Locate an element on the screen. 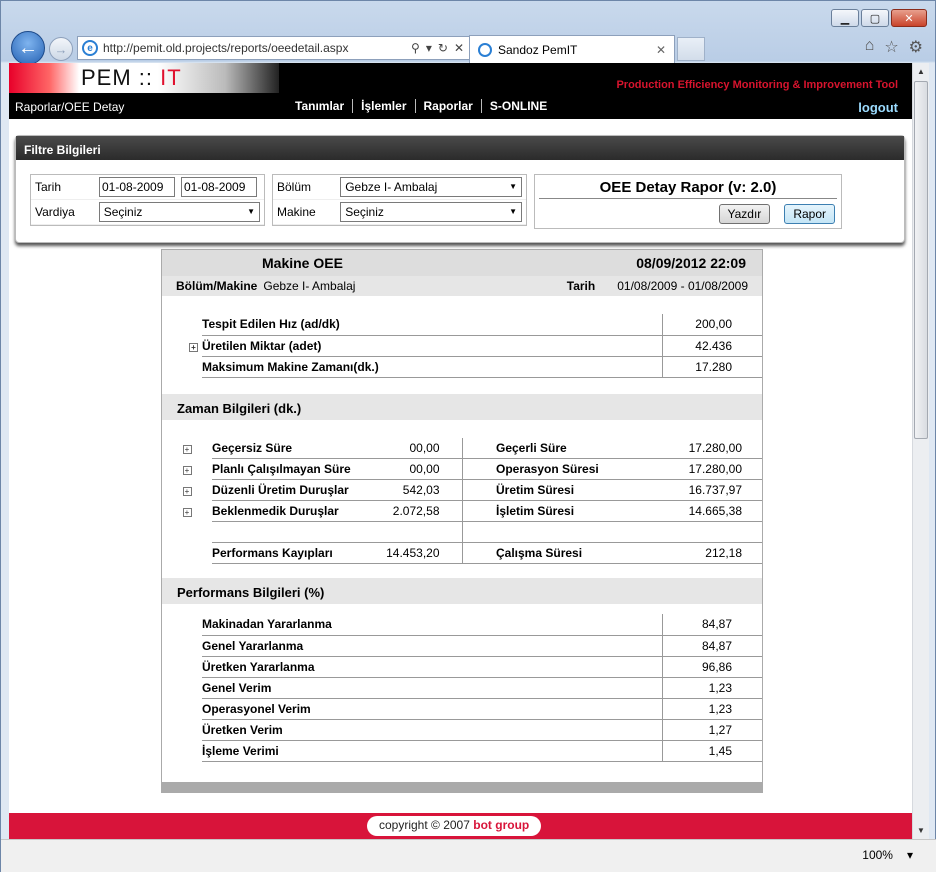 This screenshot has height=872, width=936. report-button: Rapor is located at coordinates (809, 214).